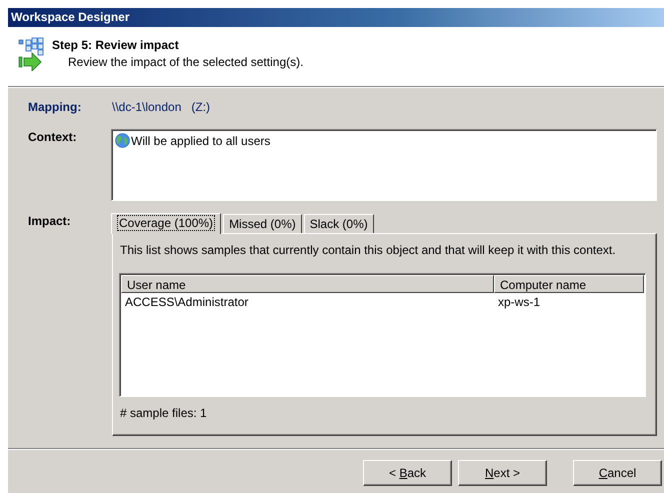  I want to click on sample-count: # sample files: 1, so click(164, 413).